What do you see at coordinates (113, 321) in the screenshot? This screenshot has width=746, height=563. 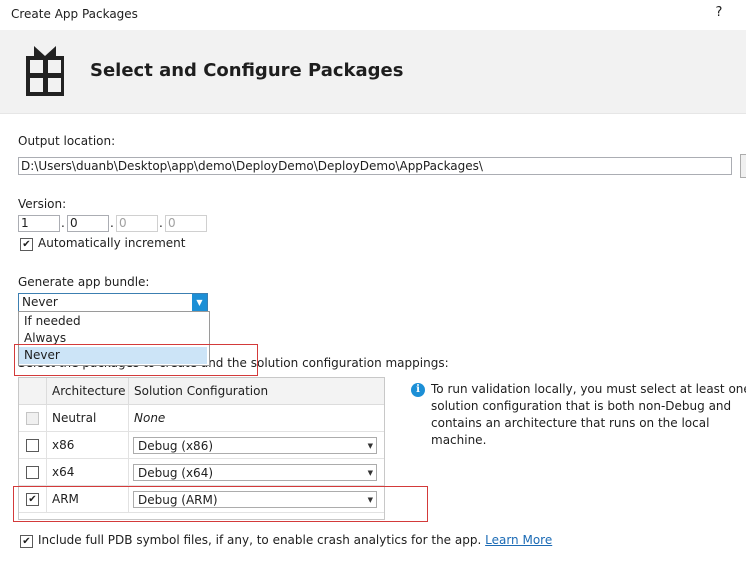 I see `bundle-option-if-needed: If needed` at bounding box center [113, 321].